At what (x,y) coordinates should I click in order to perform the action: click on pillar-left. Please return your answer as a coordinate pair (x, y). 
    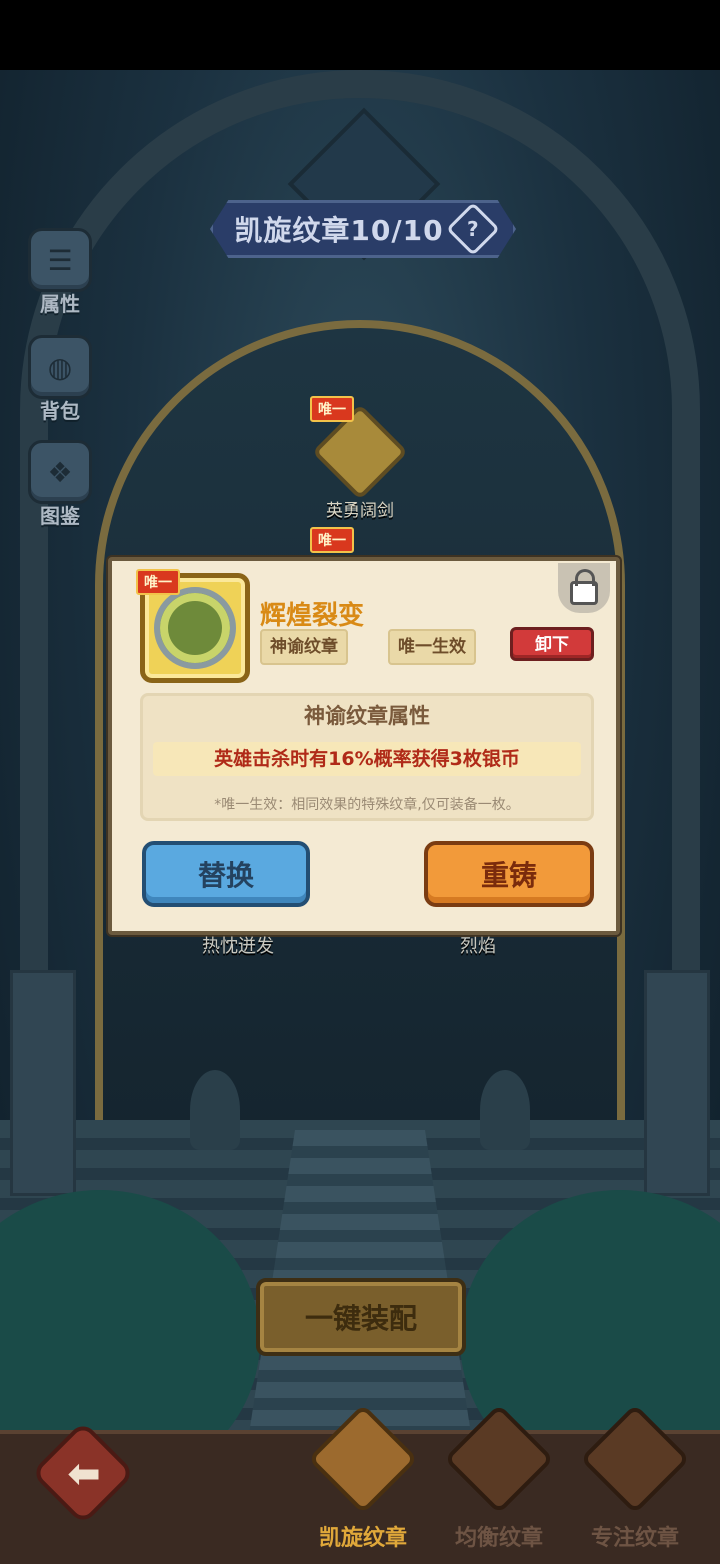
    Looking at the image, I should click on (43, 1083).